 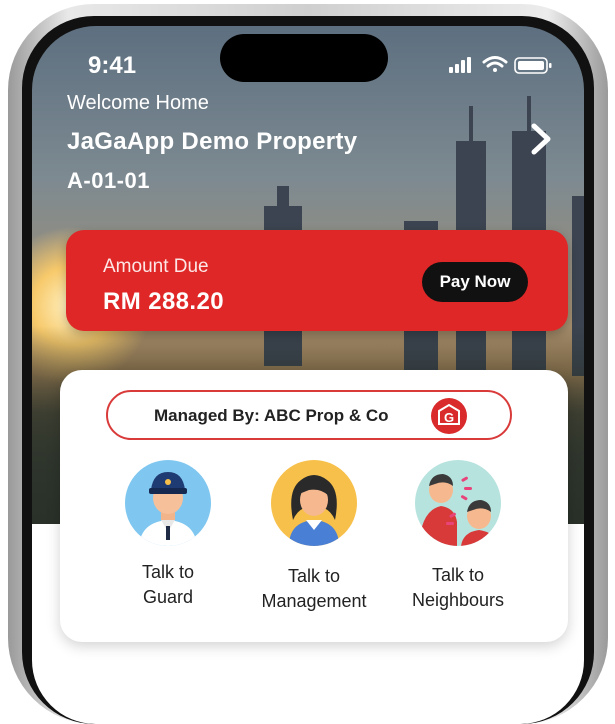 What do you see at coordinates (317, 280) in the screenshot?
I see `amount-due-card: Amount Due RM 288.20 Pay Now` at bounding box center [317, 280].